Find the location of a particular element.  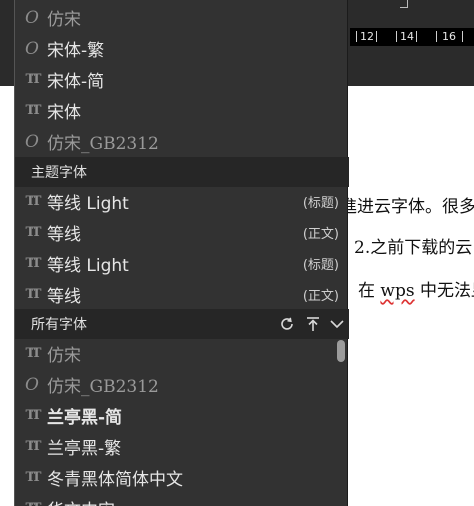

section-title: 主题字体 is located at coordinates (59, 173).